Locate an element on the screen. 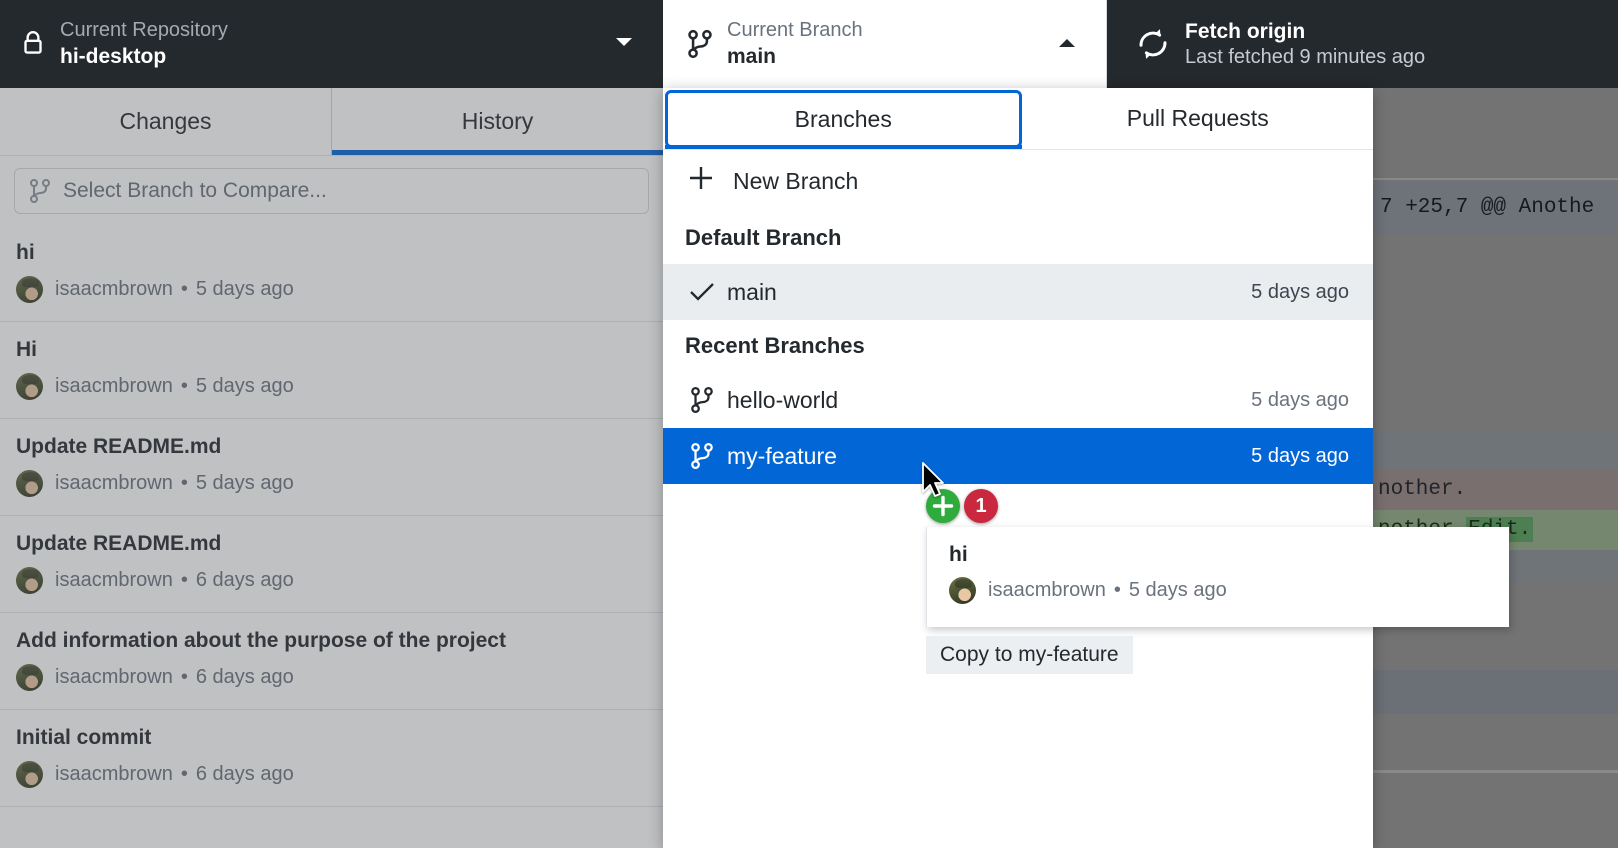 This screenshot has width=1618, height=848. commit-list-item: Hi isaacmbrown • 5 days ago is located at coordinates (331, 370).